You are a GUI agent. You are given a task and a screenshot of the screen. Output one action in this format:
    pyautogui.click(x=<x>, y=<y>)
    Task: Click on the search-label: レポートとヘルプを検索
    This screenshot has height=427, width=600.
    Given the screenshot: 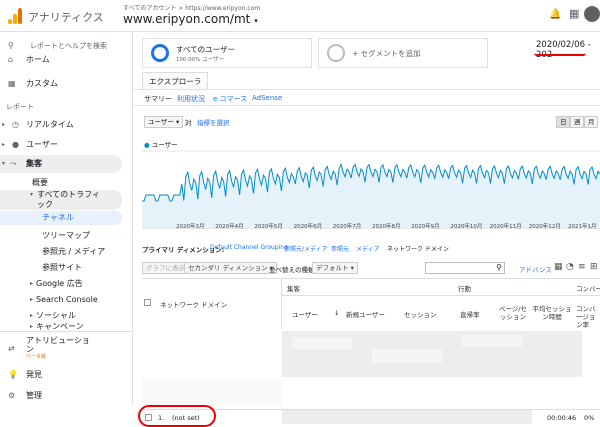 What is the action you would take?
    pyautogui.click(x=68, y=46)
    